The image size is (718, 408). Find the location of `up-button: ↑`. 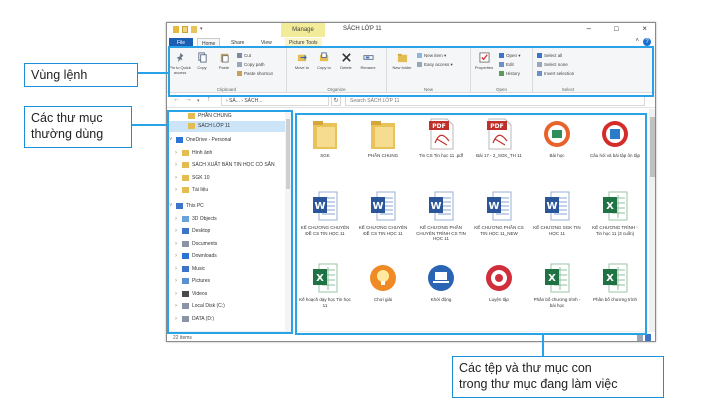

up-button: ↑ is located at coordinates (209, 99).